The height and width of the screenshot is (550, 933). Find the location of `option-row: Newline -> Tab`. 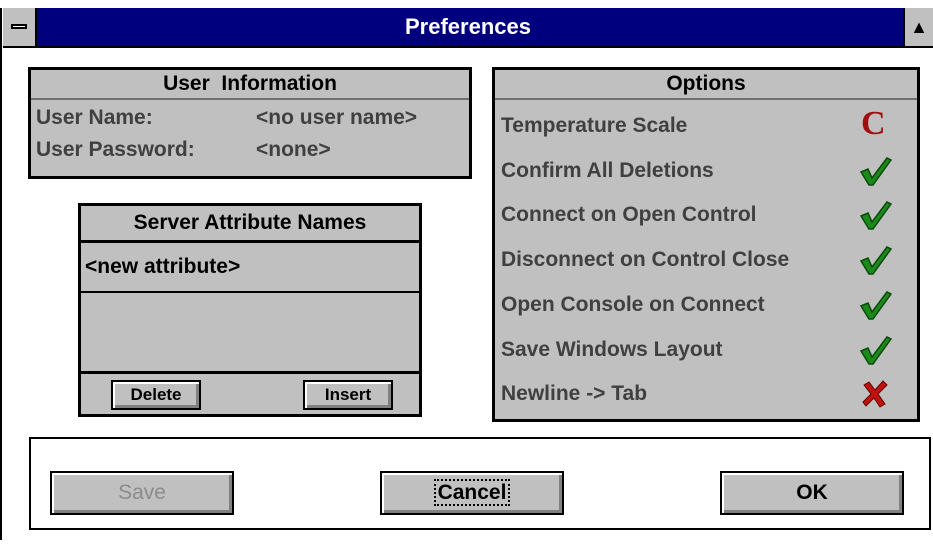

option-row: Newline -> Tab is located at coordinates (706, 395).